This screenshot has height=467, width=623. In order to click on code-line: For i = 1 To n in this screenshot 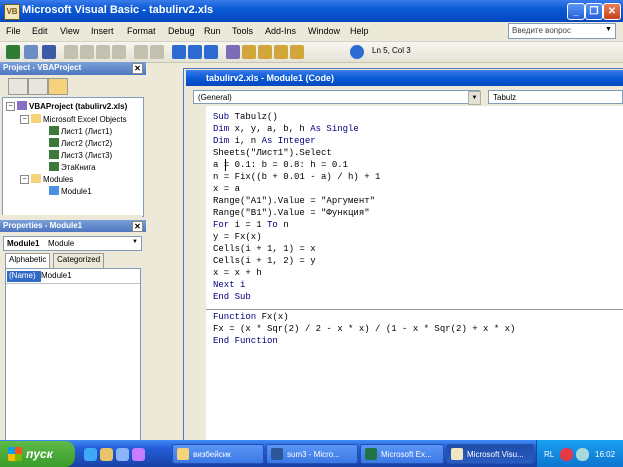, I will do `click(251, 225)`.